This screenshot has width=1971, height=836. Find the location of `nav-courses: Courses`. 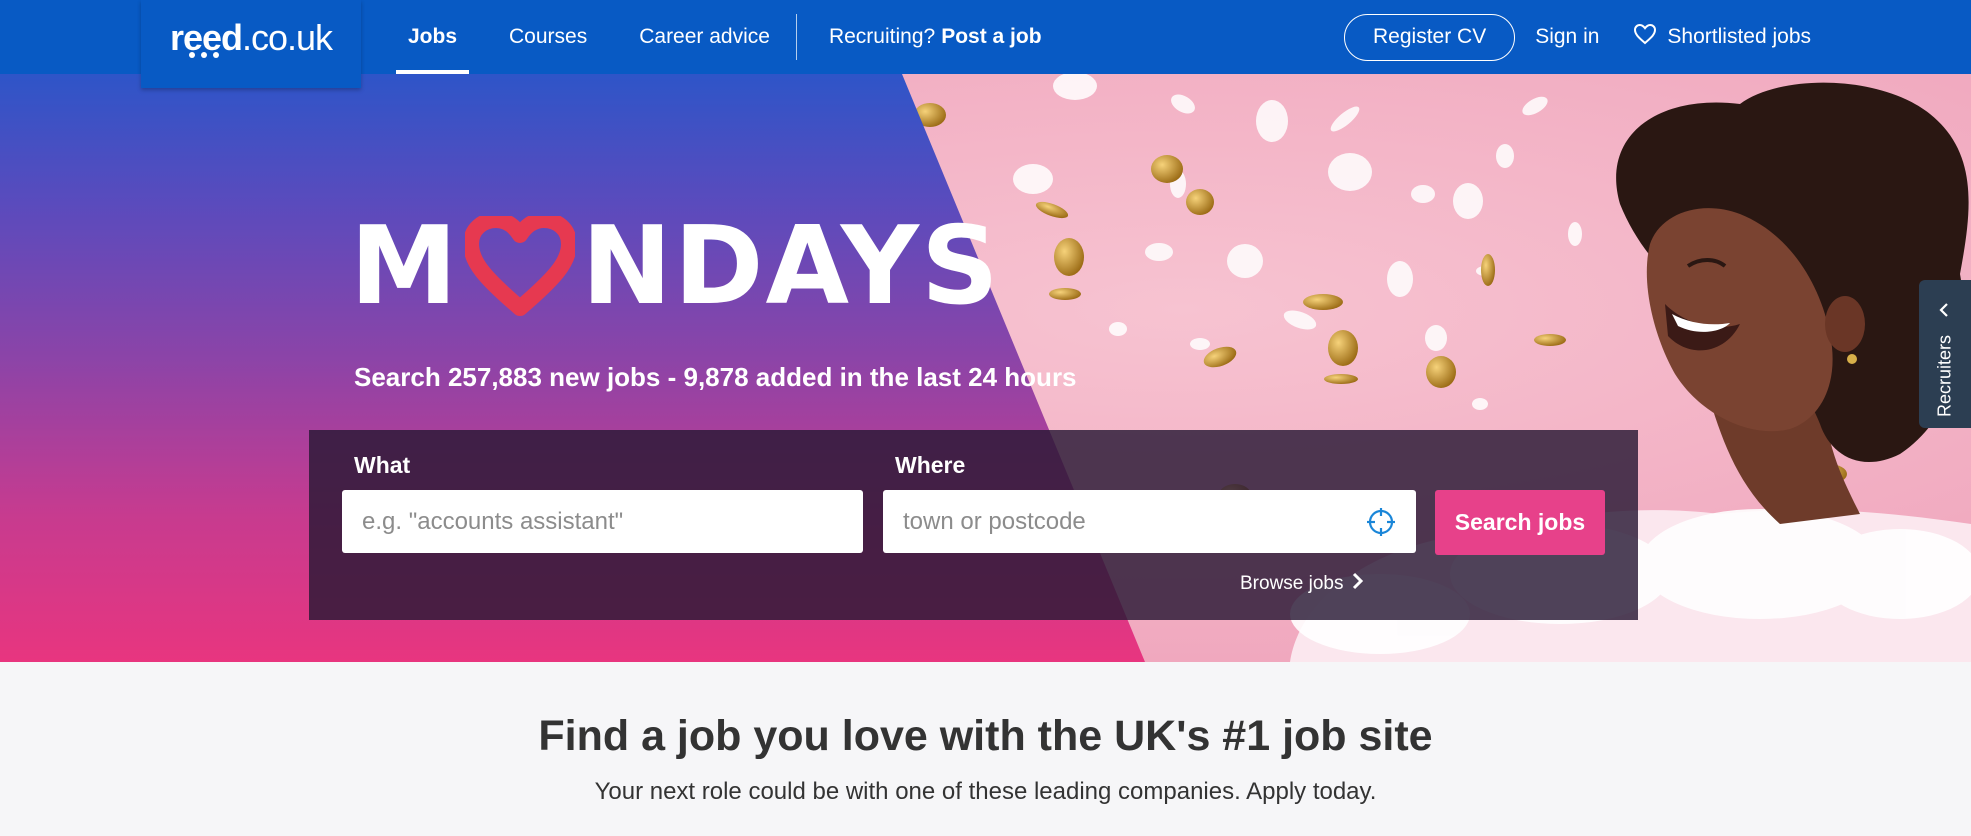

nav-courses: Courses is located at coordinates (548, 37).